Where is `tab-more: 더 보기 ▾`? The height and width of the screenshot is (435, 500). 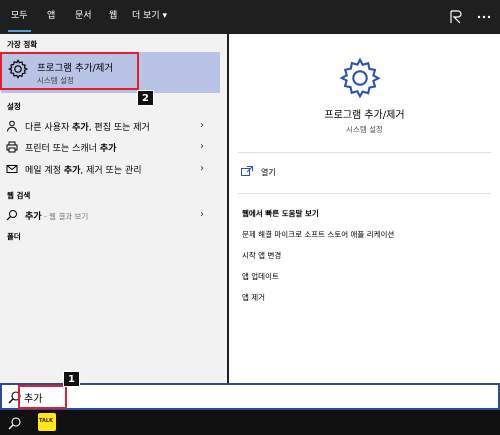
tab-more: 더 보기 ▾ is located at coordinates (149, 17).